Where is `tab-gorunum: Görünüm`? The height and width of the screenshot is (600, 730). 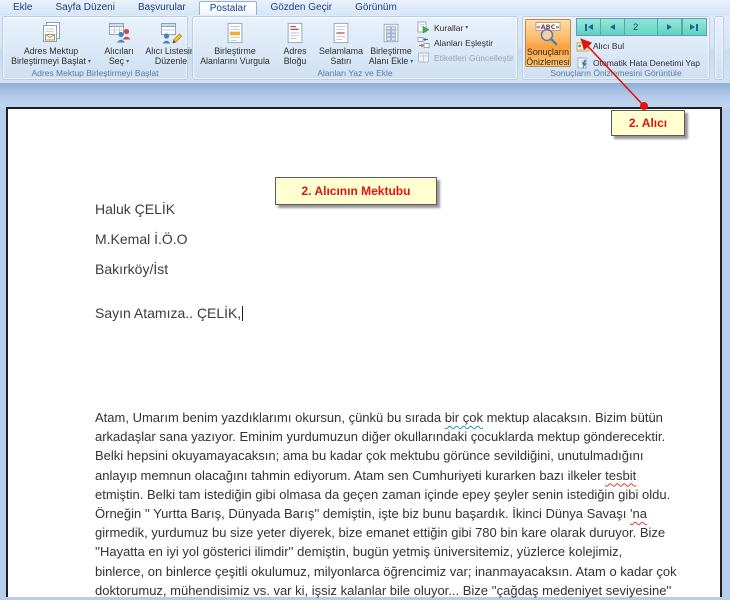 tab-gorunum: Görünüm is located at coordinates (376, 8).